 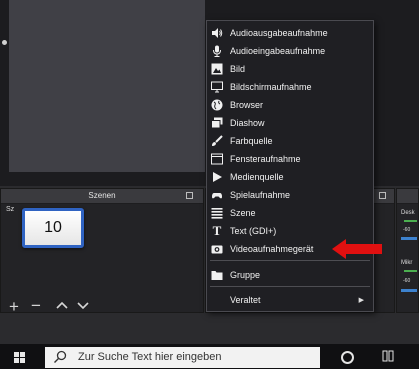 What do you see at coordinates (217, 195) in the screenshot?
I see `gamepad-icon` at bounding box center [217, 195].